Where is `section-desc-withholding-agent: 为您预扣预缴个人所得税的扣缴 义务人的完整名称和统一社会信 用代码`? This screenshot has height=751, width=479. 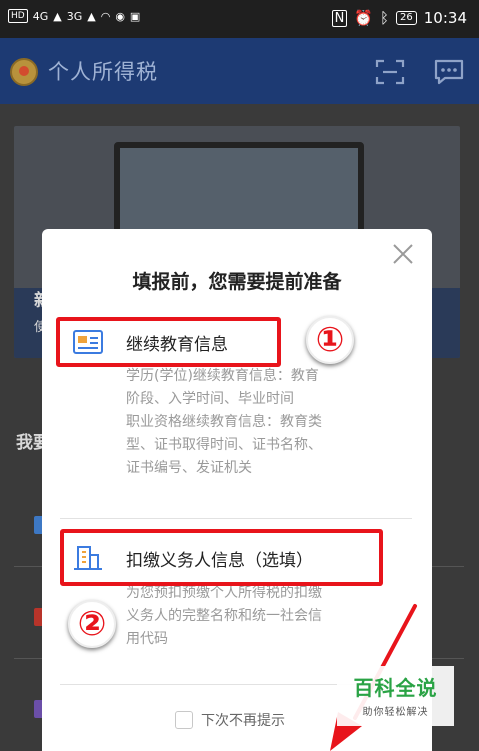
section-desc-withholding-agent: 为您预扣预缴个人所得税的扣缴 义务人的完整名称和统一社会信 用代码 is located at coordinates (224, 616).